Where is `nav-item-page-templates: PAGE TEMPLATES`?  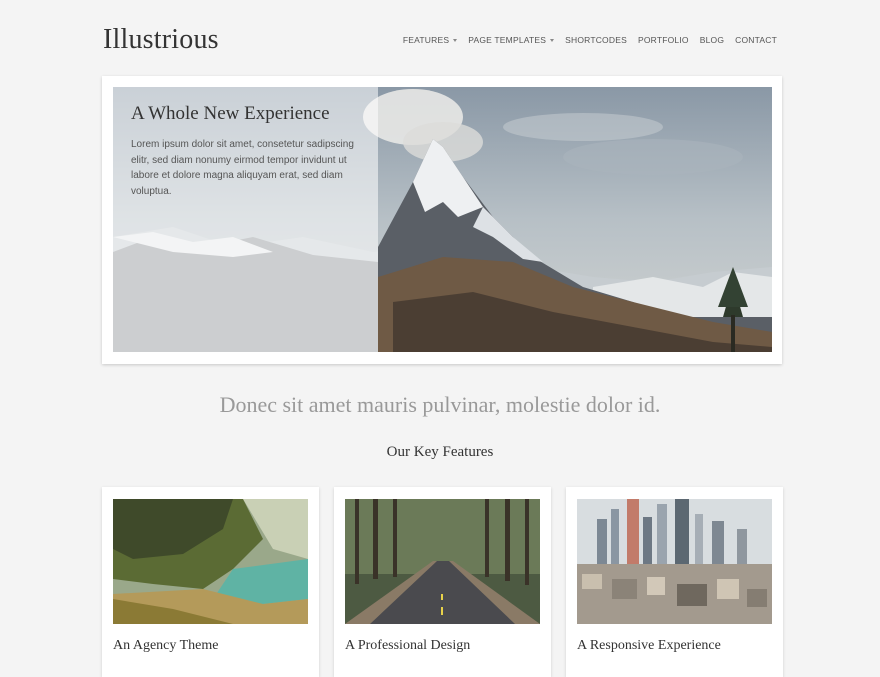
nav-item-page-templates: PAGE TEMPLATES is located at coordinates (511, 40).